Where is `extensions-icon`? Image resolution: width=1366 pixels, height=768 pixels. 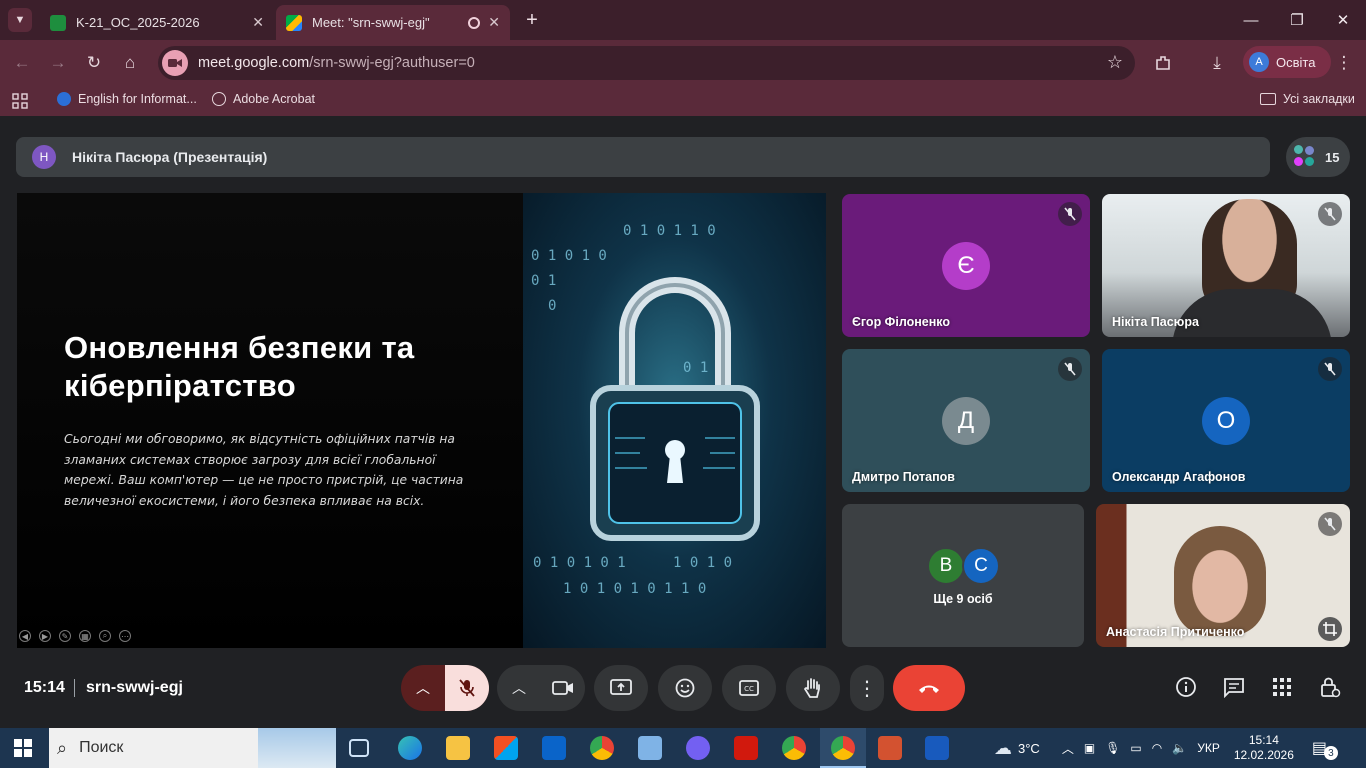 extensions-icon is located at coordinates (1163, 63).